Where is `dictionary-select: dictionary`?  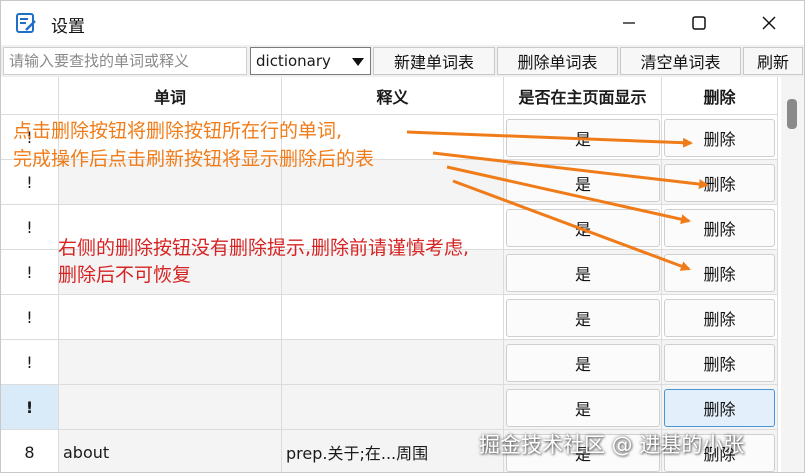 dictionary-select: dictionary is located at coordinates (310, 61).